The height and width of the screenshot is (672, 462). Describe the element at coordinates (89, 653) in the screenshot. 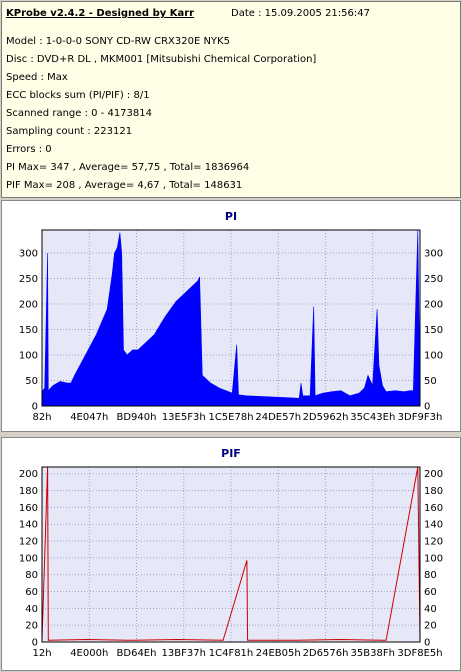

I see `x-tick-label: 4E000h` at that location.